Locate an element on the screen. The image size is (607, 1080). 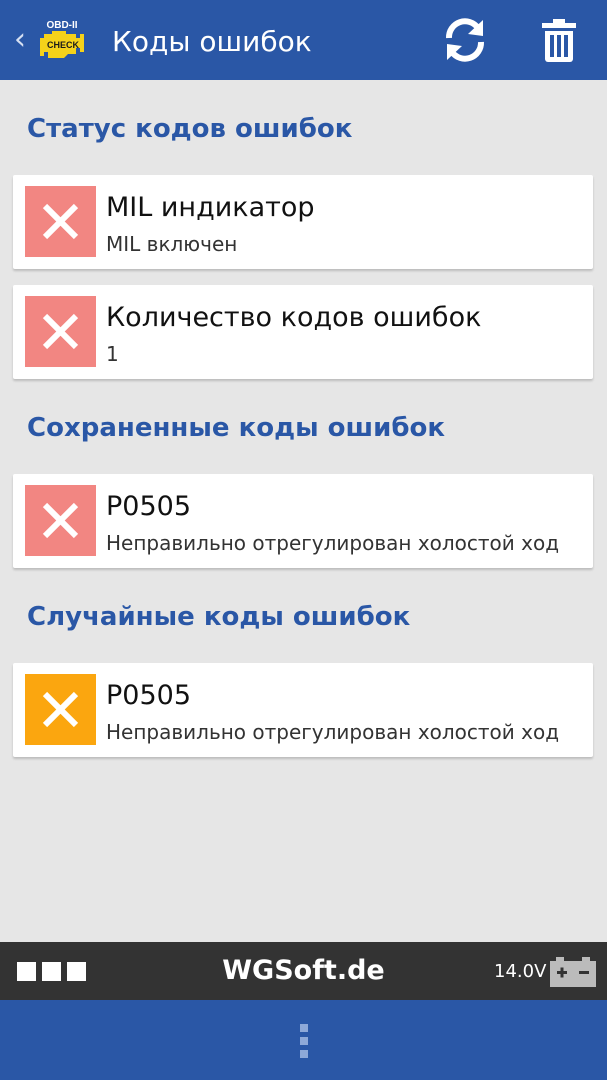
logo-text-bottom: CHECK is located at coordinates (63, 45).